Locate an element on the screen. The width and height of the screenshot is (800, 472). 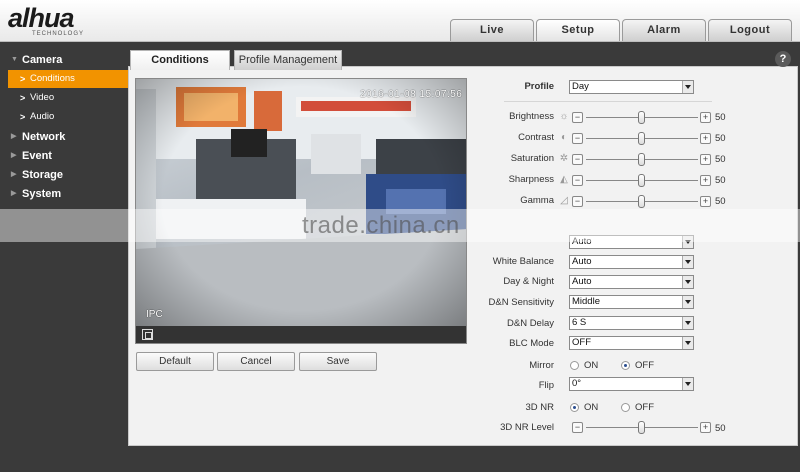
sidebar-item-camera: ▼ Camera is located at coordinates (64, 60).